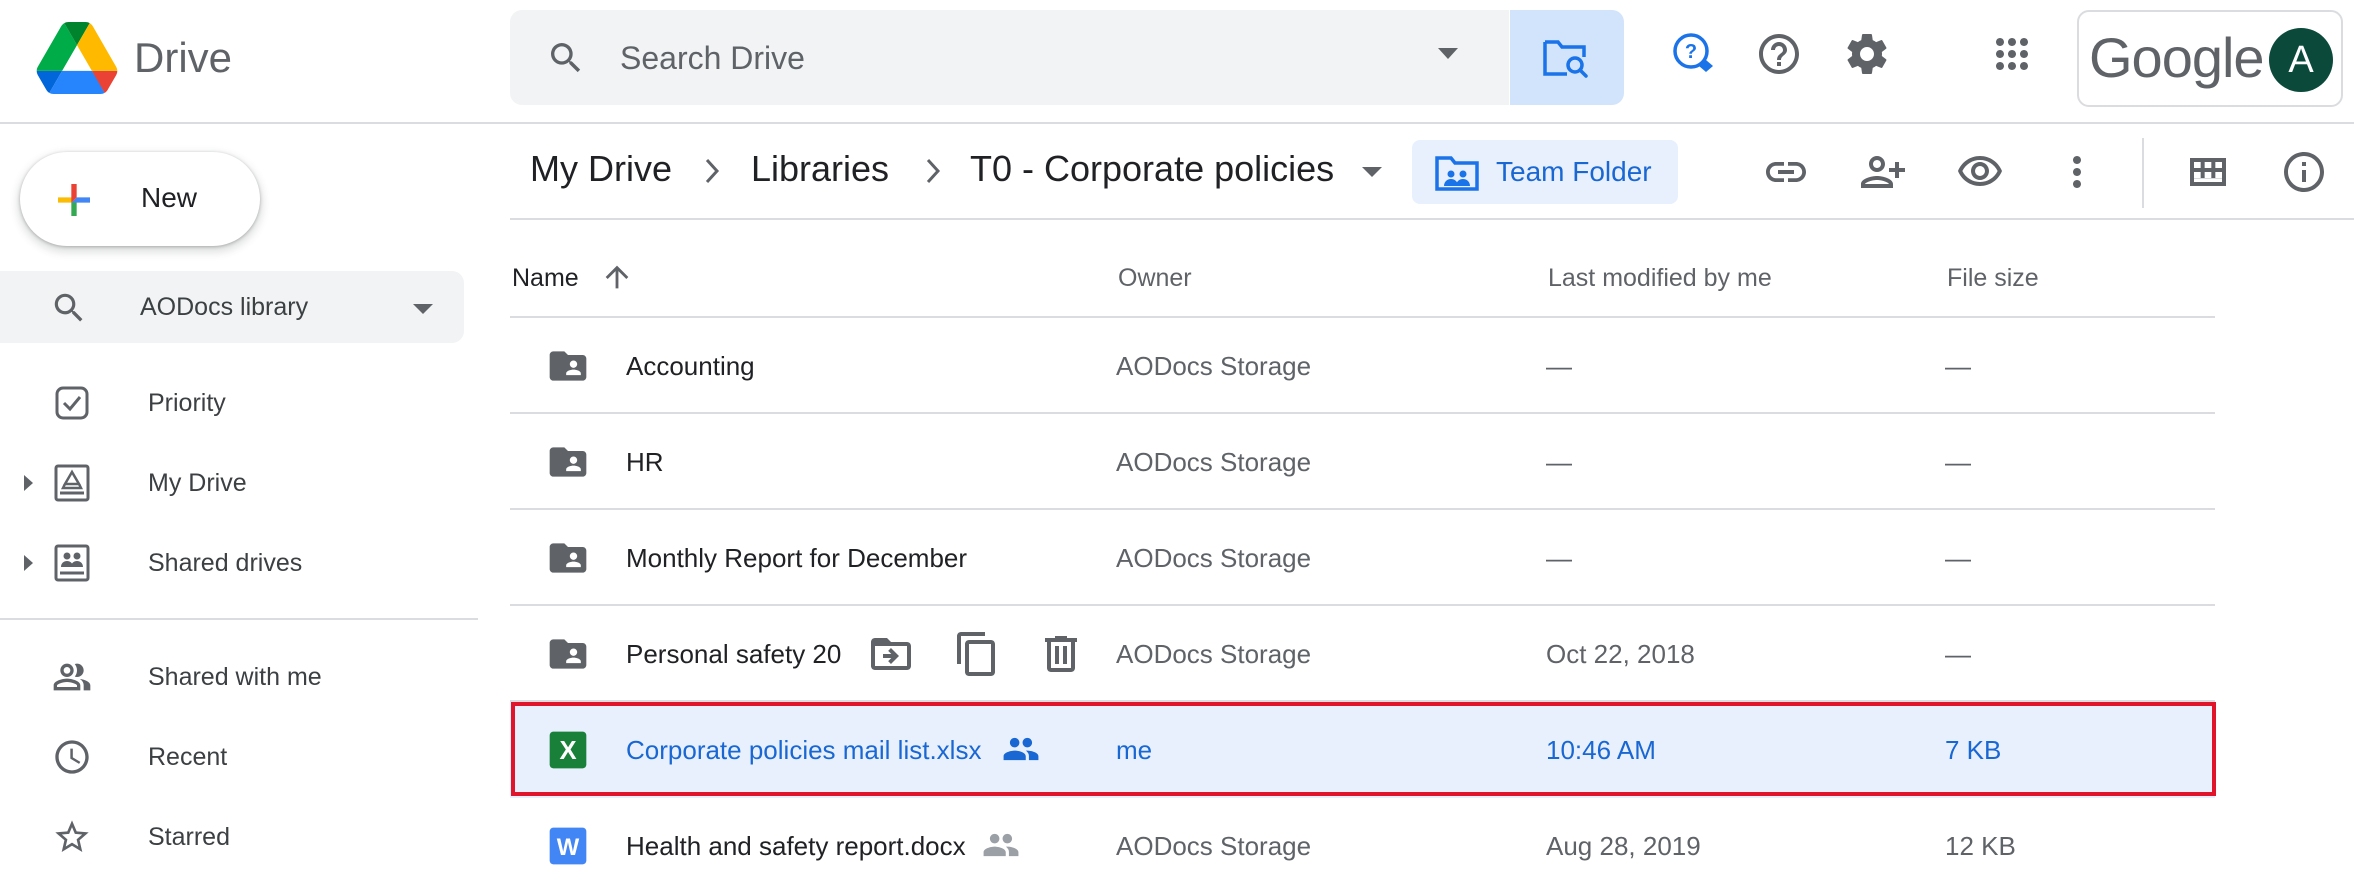 This screenshot has width=2354, height=892. I want to click on file-size: 7 KB, so click(1973, 750).